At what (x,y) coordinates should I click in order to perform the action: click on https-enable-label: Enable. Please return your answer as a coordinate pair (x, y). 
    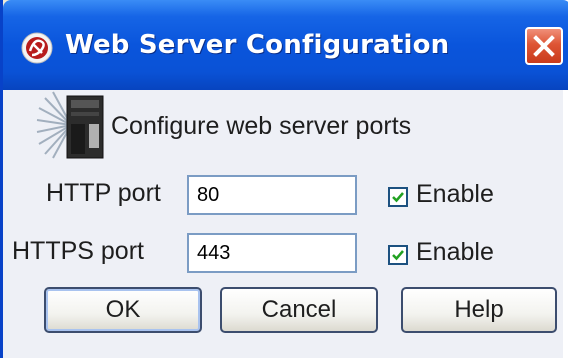
    Looking at the image, I should click on (455, 252).